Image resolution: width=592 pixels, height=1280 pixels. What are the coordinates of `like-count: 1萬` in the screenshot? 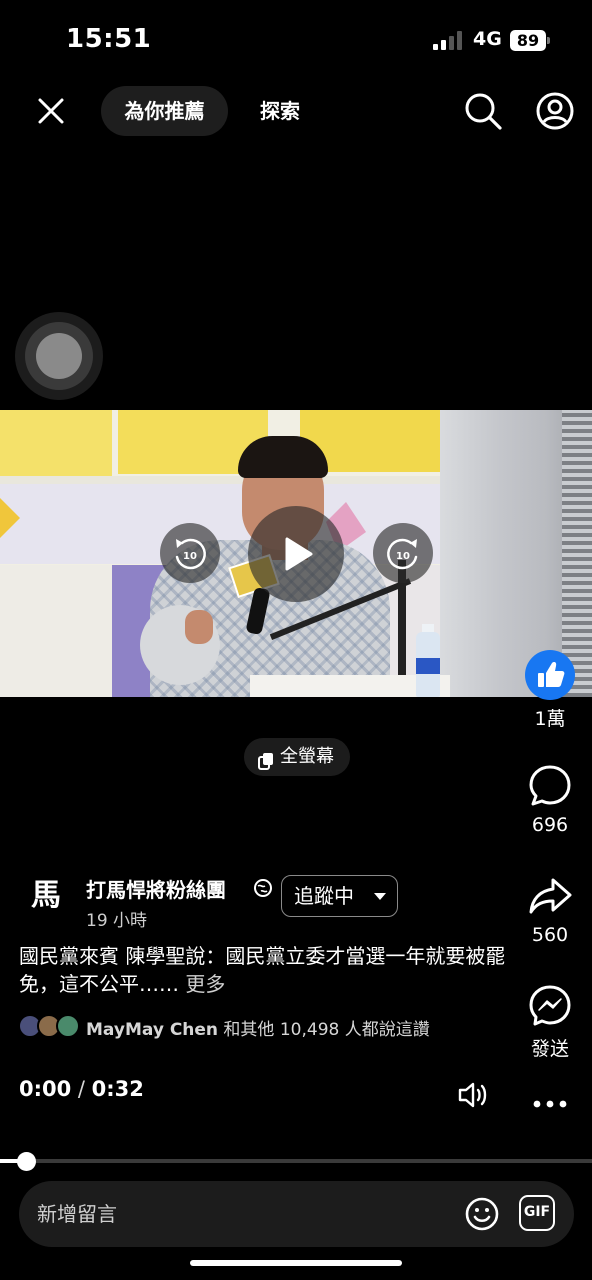 It's located at (550, 719).